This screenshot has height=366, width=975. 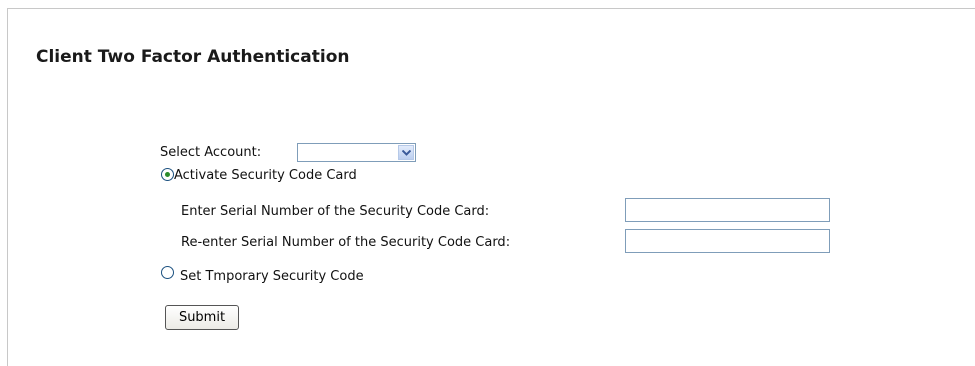 What do you see at coordinates (167, 272) in the screenshot?
I see `temporary-code-radio` at bounding box center [167, 272].